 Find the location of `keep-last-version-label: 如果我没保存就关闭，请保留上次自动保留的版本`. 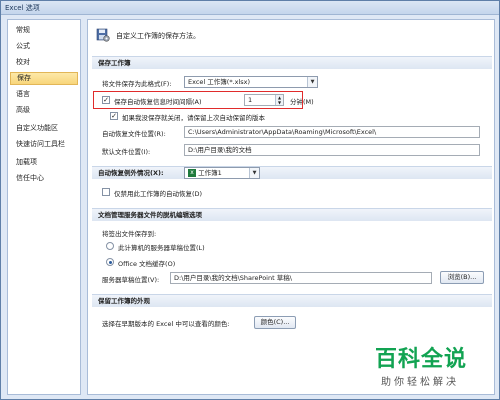

keep-last-version-label: 如果我没保存就关闭，请保留上次自动保留的版本 is located at coordinates (193, 118).